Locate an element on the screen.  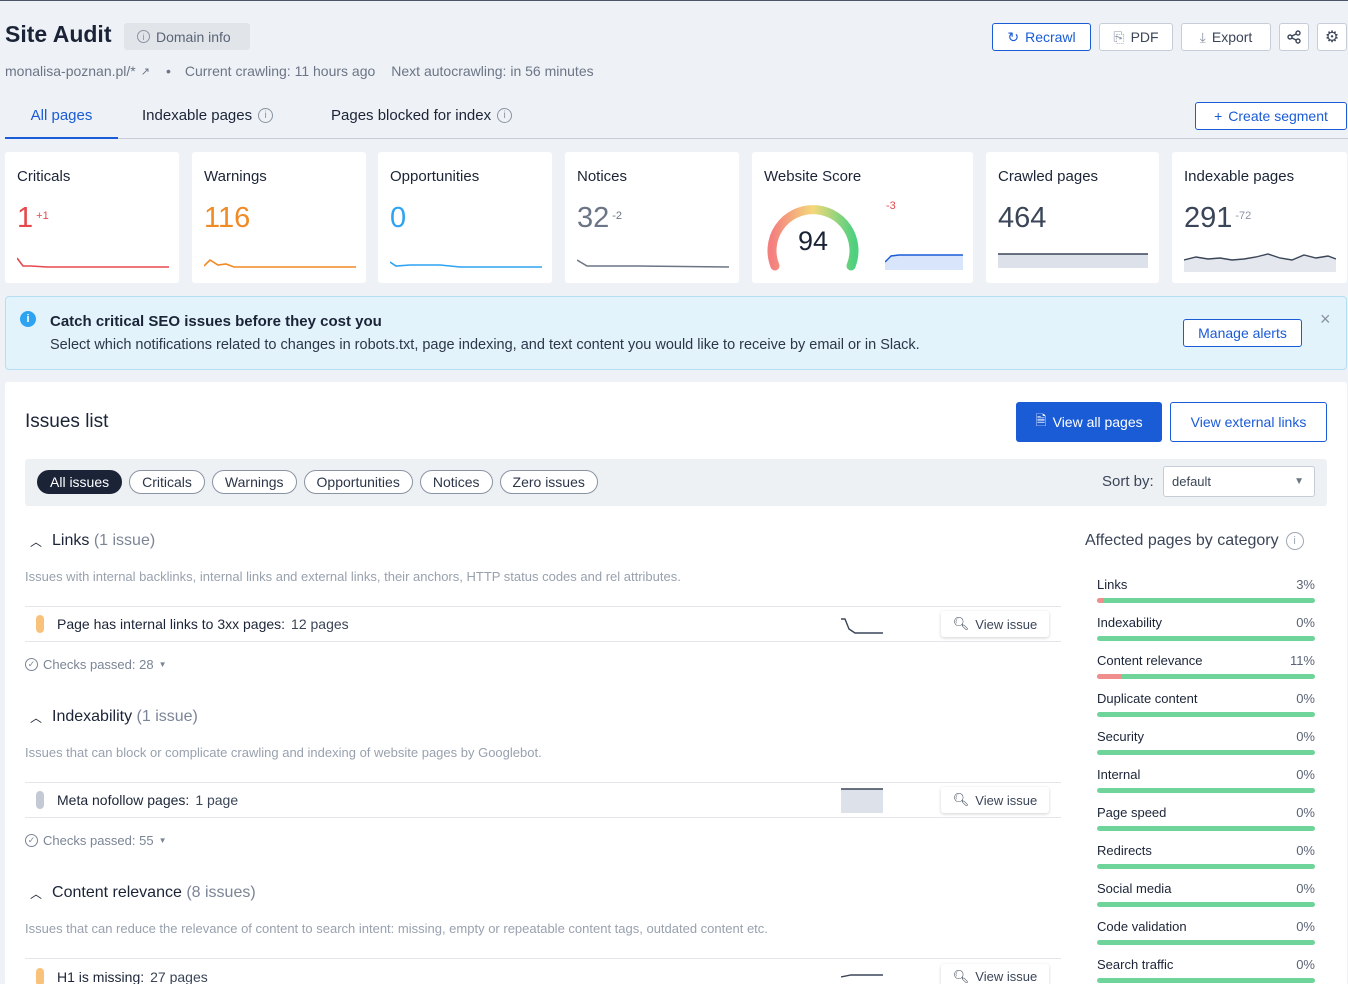
filter-opportunities: Opportunities is located at coordinates (358, 482).